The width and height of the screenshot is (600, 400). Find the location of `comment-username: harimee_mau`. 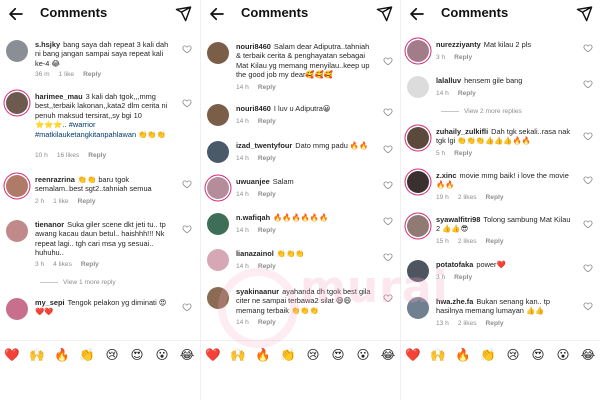

comment-username: harimee_mau is located at coordinates (59, 96).